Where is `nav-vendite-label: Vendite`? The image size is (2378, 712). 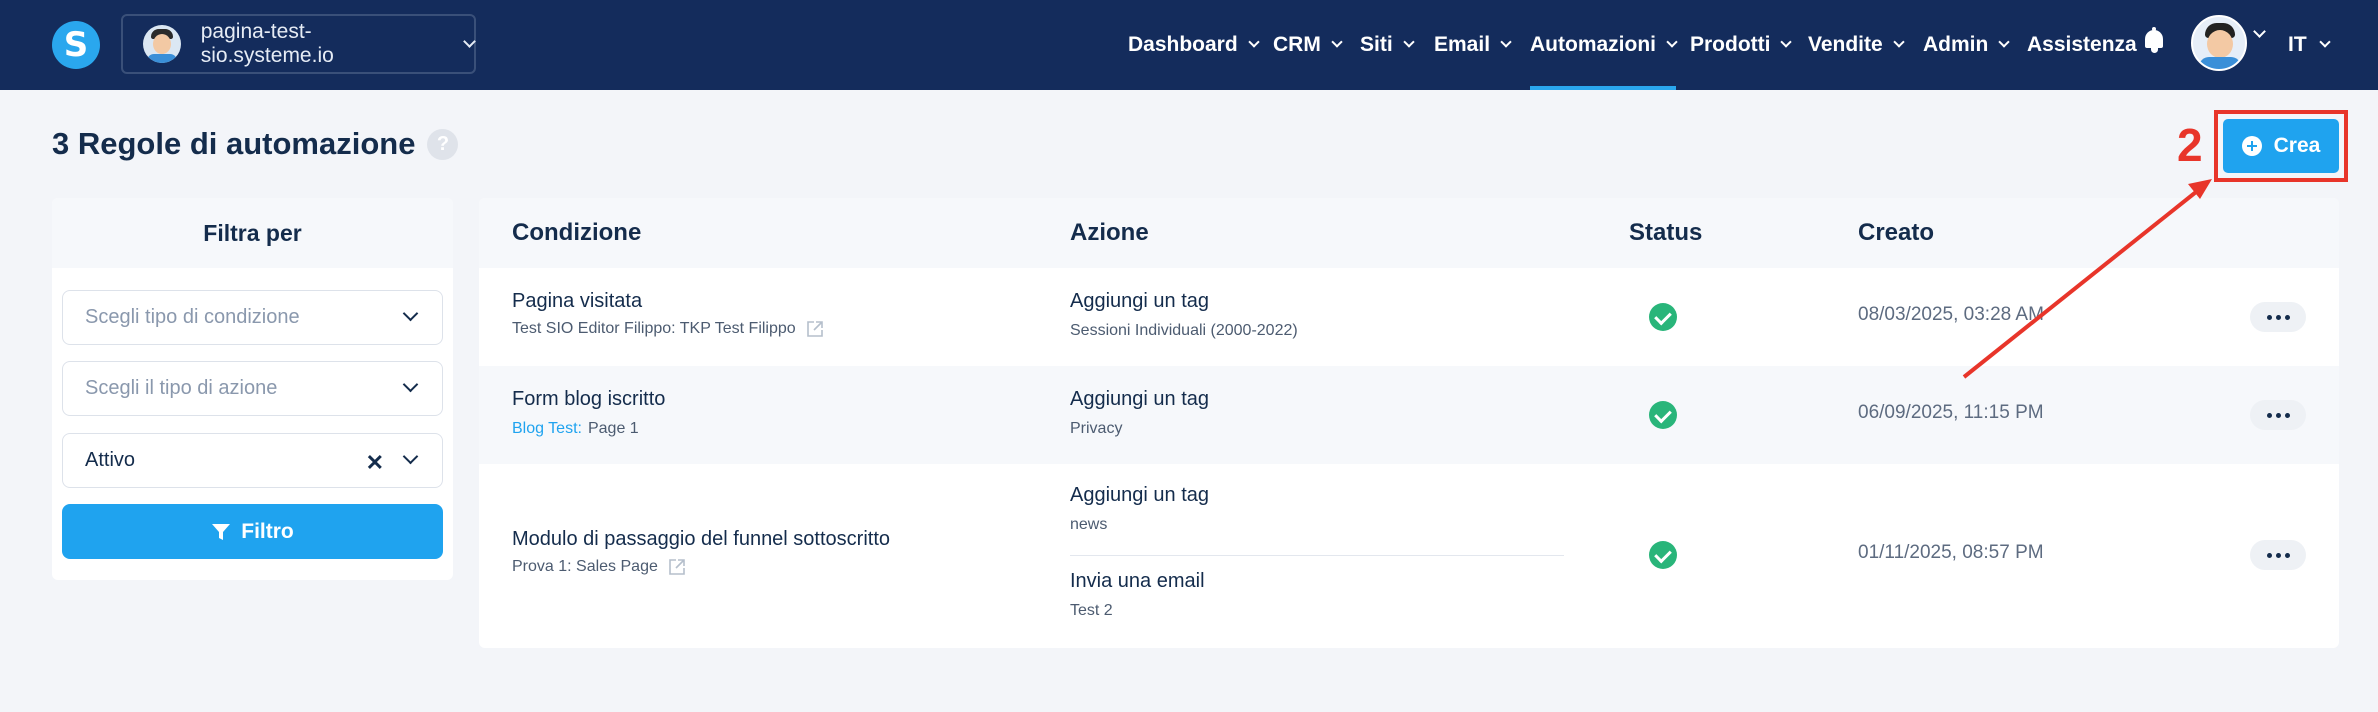
nav-vendite-label: Vendite is located at coordinates (1845, 44).